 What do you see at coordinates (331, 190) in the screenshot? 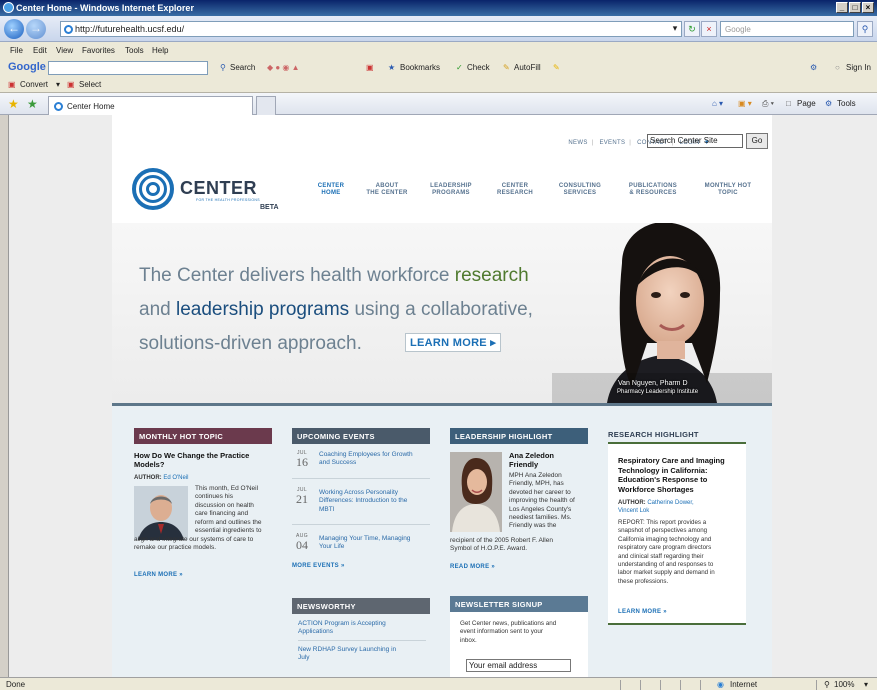
I see `mainnav-center-home: CENTER HOME` at bounding box center [331, 190].